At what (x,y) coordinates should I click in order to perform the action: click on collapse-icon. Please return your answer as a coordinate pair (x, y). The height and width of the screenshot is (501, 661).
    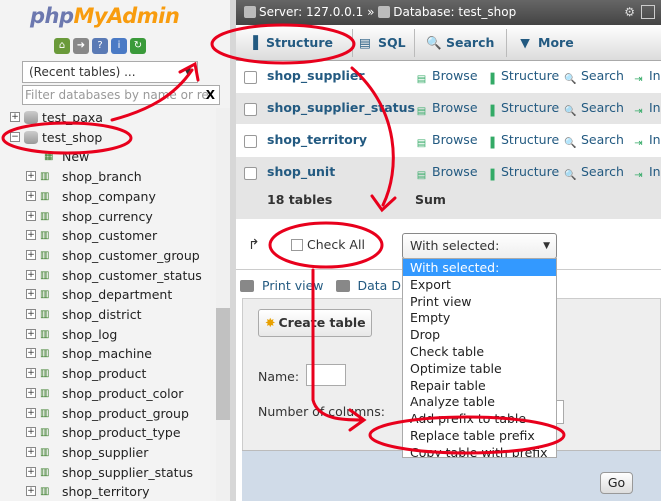
    Looking at the image, I should click on (648, 12).